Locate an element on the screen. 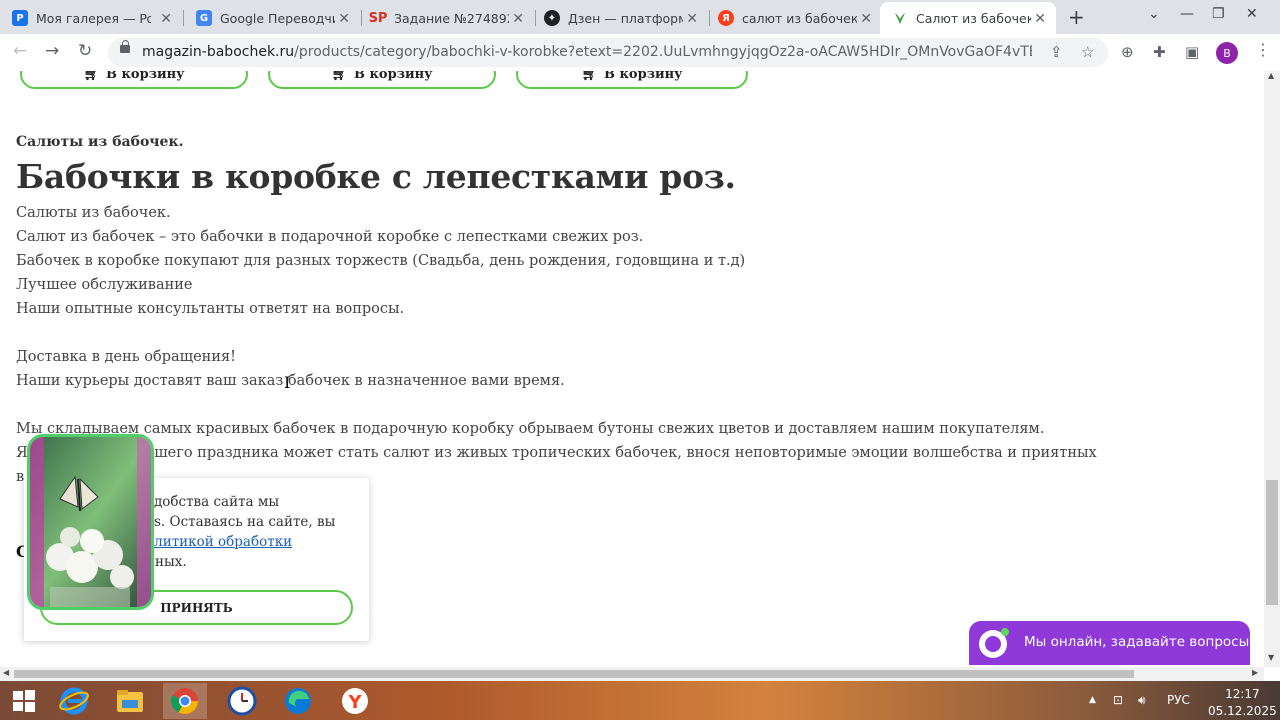 The height and width of the screenshot is (720, 1280). tab-google-translate: G Google Переводчик ✕ is located at coordinates (272, 18).